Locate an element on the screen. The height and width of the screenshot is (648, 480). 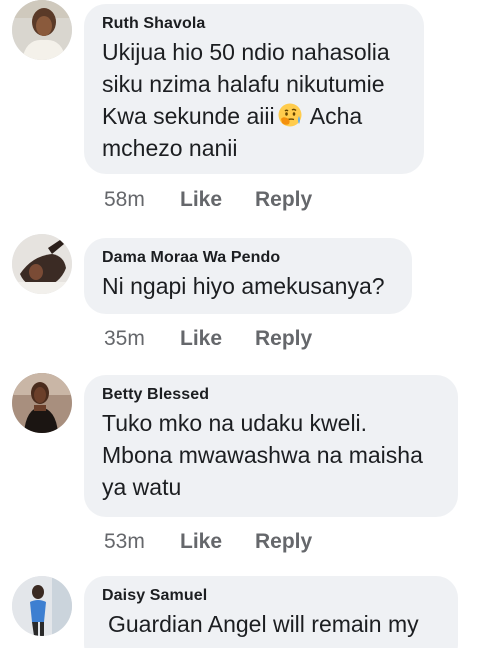
thinking-face-icon is located at coordinates (290, 115).